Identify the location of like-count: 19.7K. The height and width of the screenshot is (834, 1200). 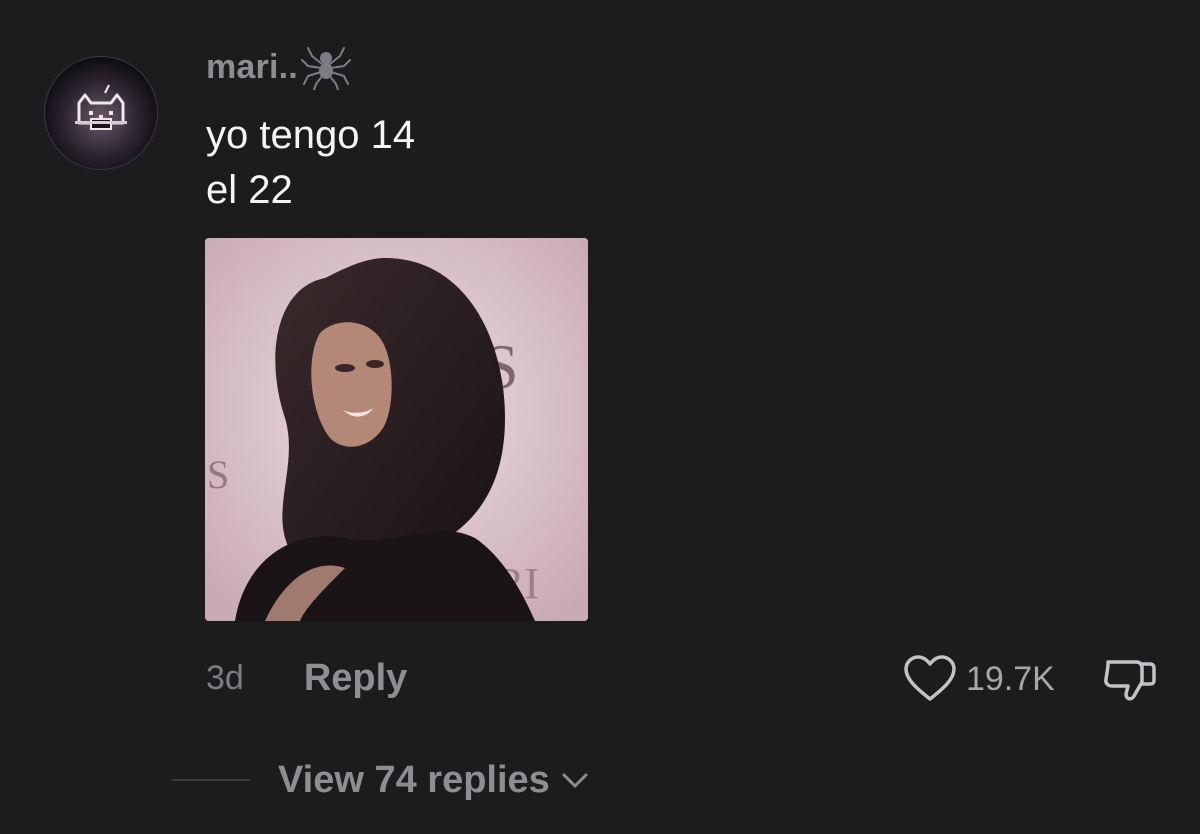
(1010, 678).